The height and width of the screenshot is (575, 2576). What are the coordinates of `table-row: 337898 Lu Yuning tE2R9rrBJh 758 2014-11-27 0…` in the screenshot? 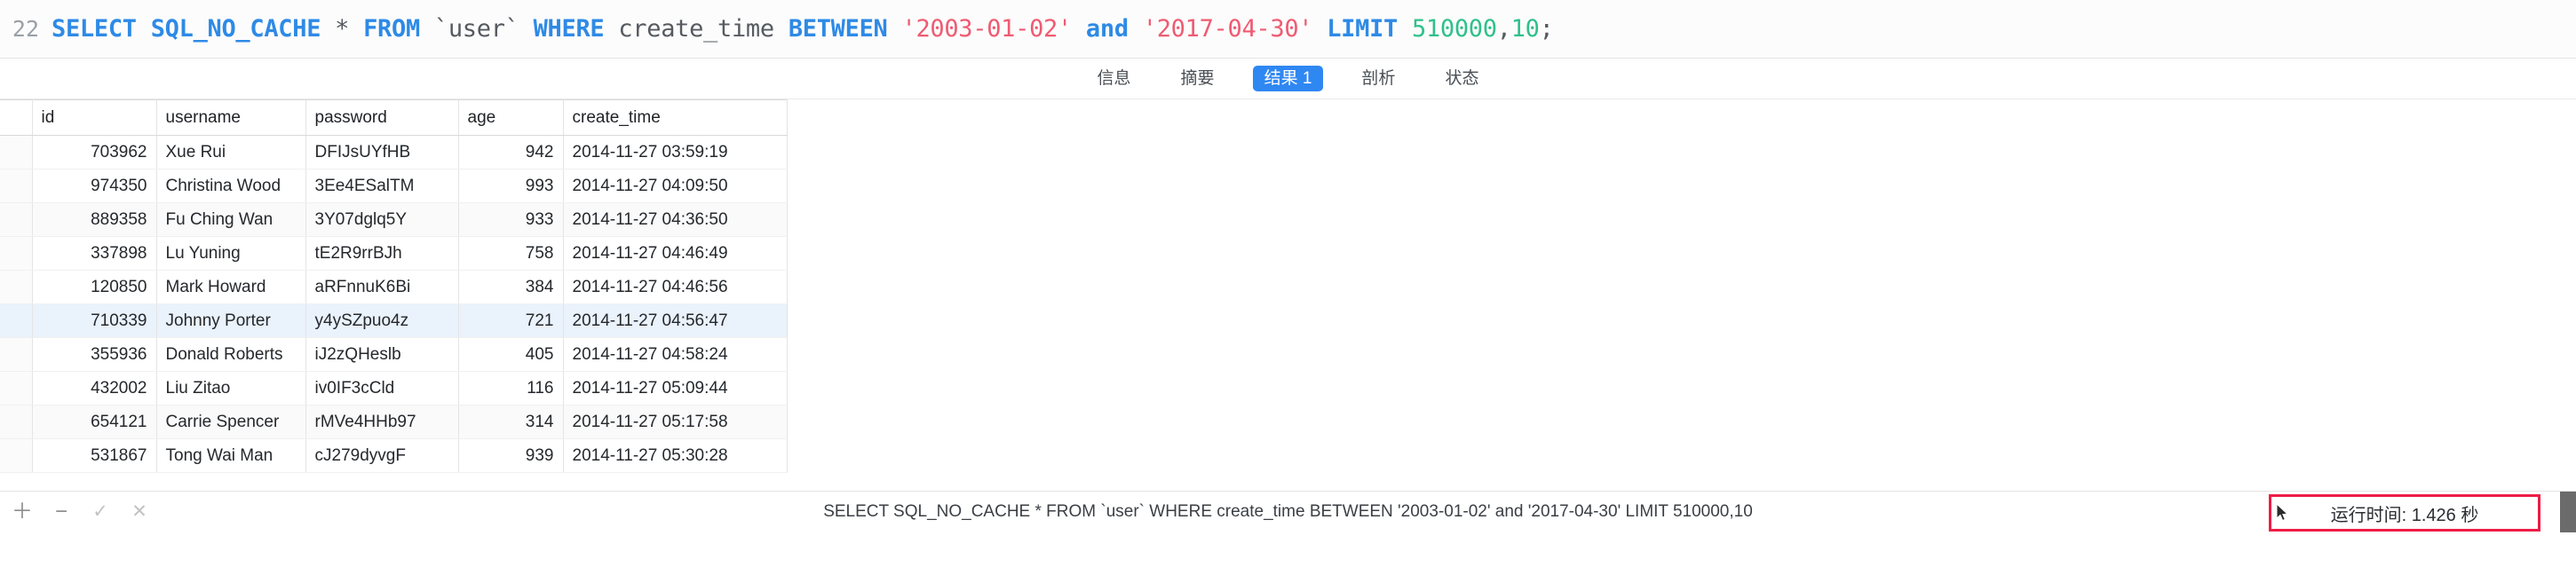 It's located at (394, 253).